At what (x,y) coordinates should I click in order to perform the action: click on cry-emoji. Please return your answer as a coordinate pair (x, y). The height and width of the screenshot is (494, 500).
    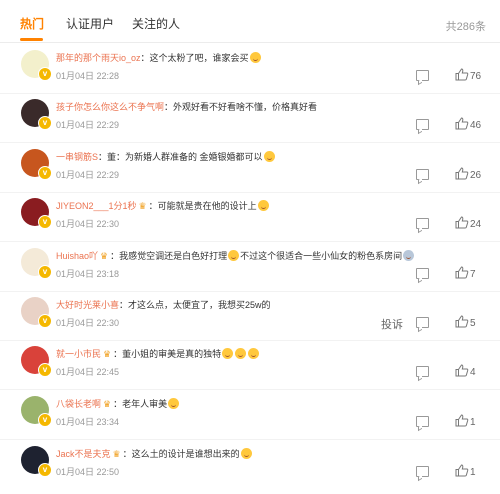
    Looking at the image, I should click on (409, 255).